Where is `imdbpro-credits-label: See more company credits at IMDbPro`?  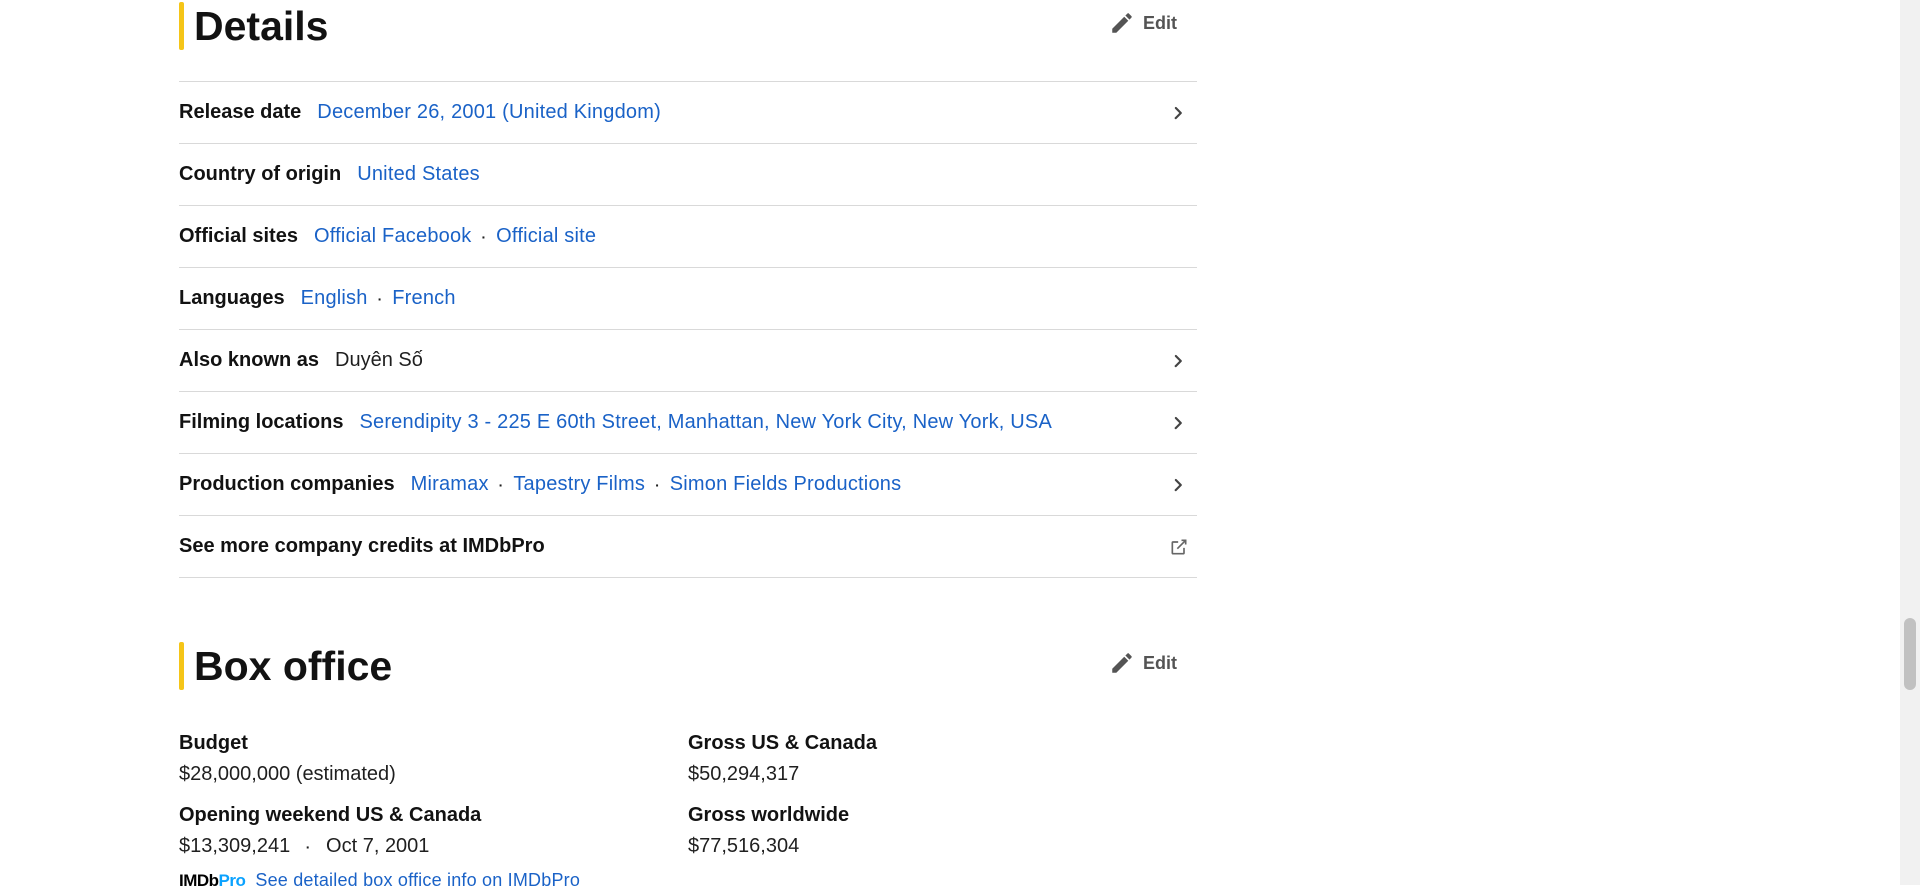
imdbpro-credits-label: See more company credits at IMDbPro is located at coordinates (362, 546).